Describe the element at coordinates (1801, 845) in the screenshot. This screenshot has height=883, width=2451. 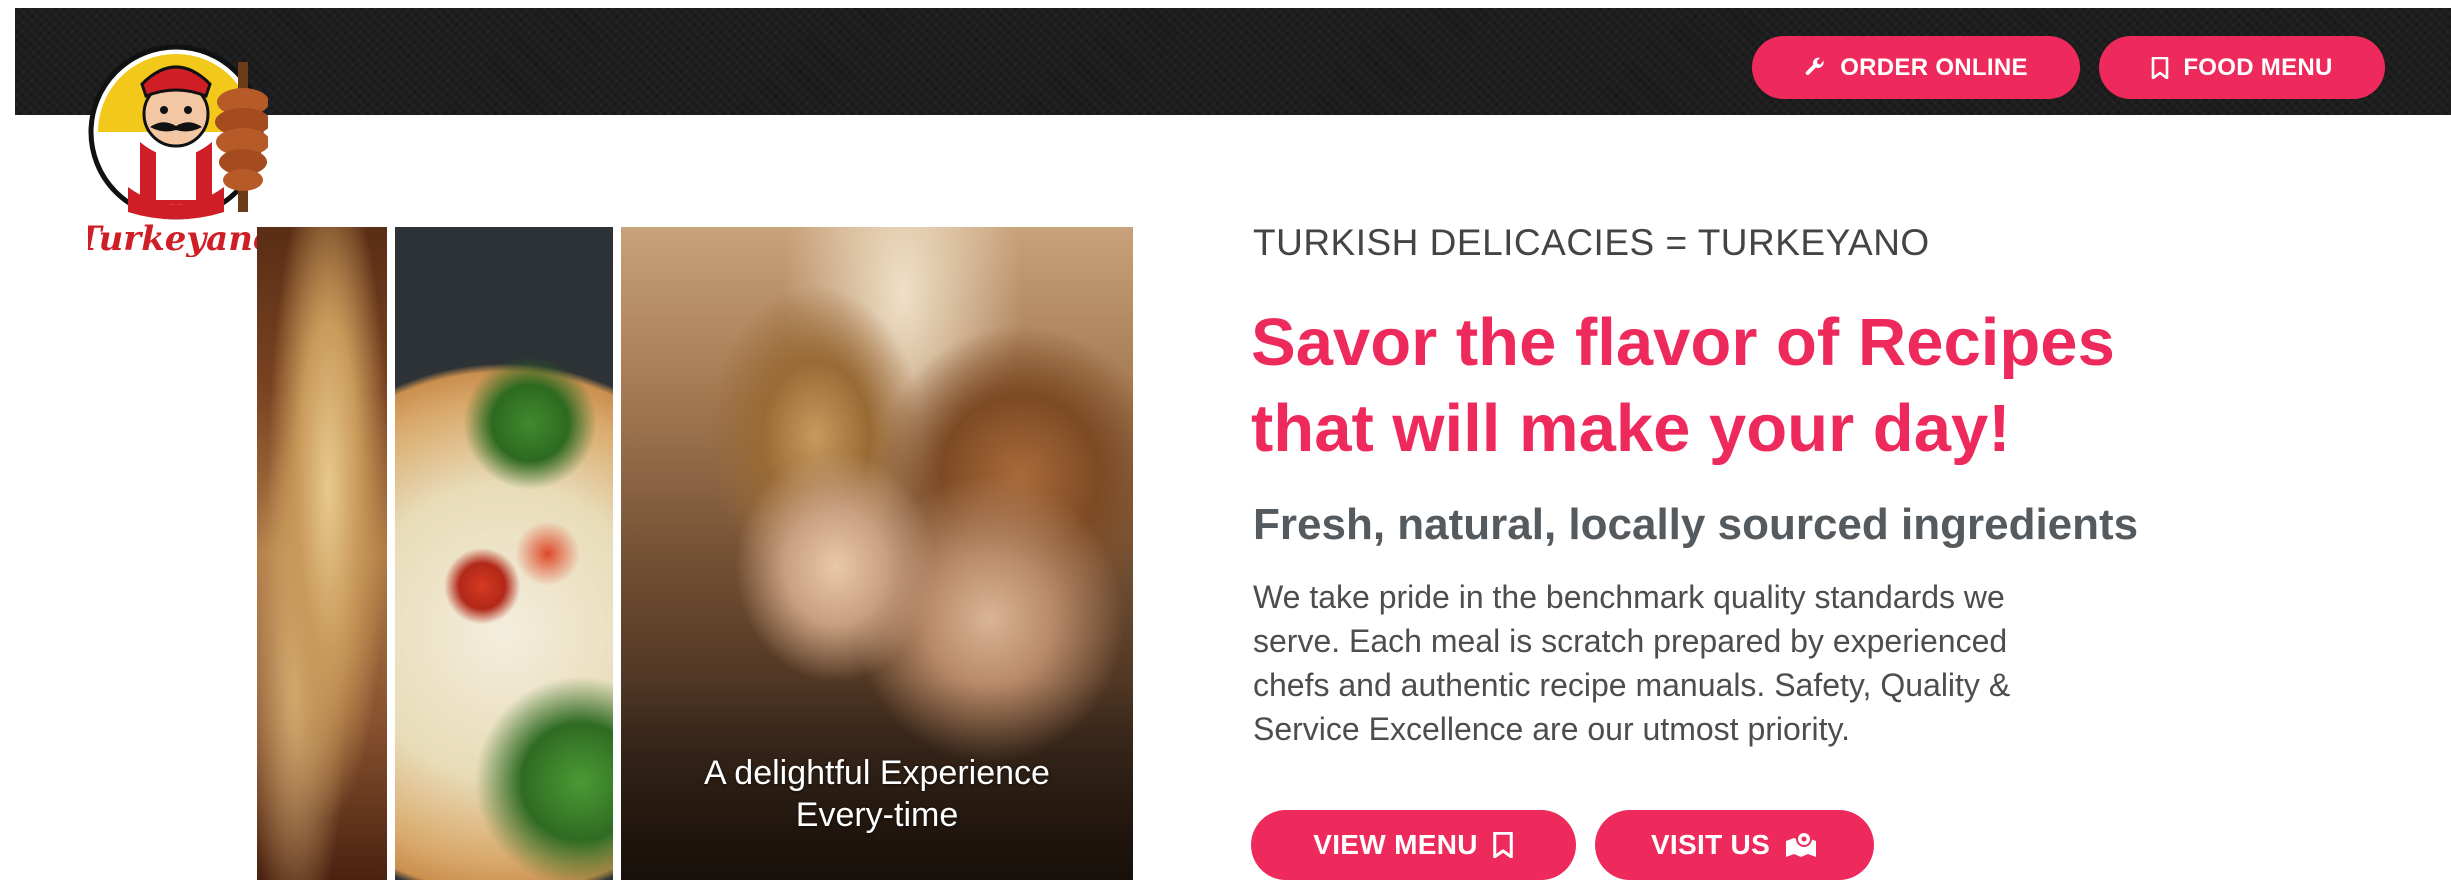
I see `map-marker-icon` at that location.